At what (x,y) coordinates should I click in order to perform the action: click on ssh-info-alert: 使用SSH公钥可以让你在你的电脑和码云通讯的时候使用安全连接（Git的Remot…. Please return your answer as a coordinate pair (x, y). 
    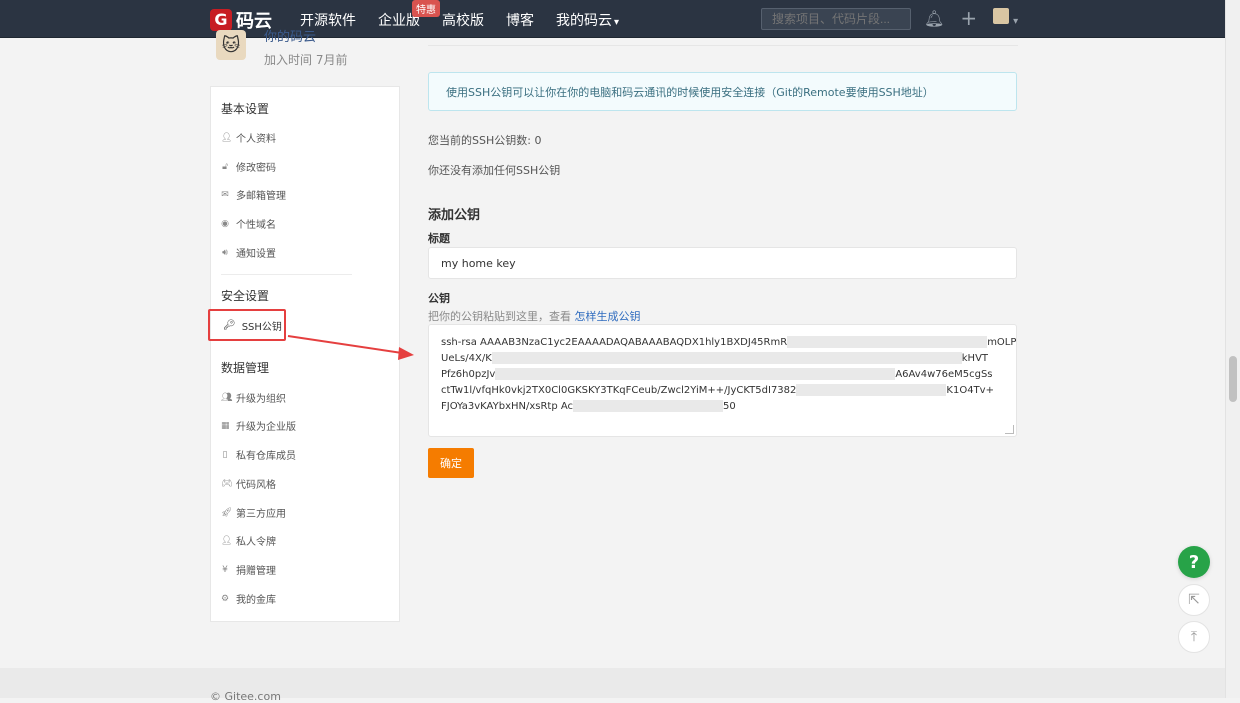
    Looking at the image, I should click on (722, 91).